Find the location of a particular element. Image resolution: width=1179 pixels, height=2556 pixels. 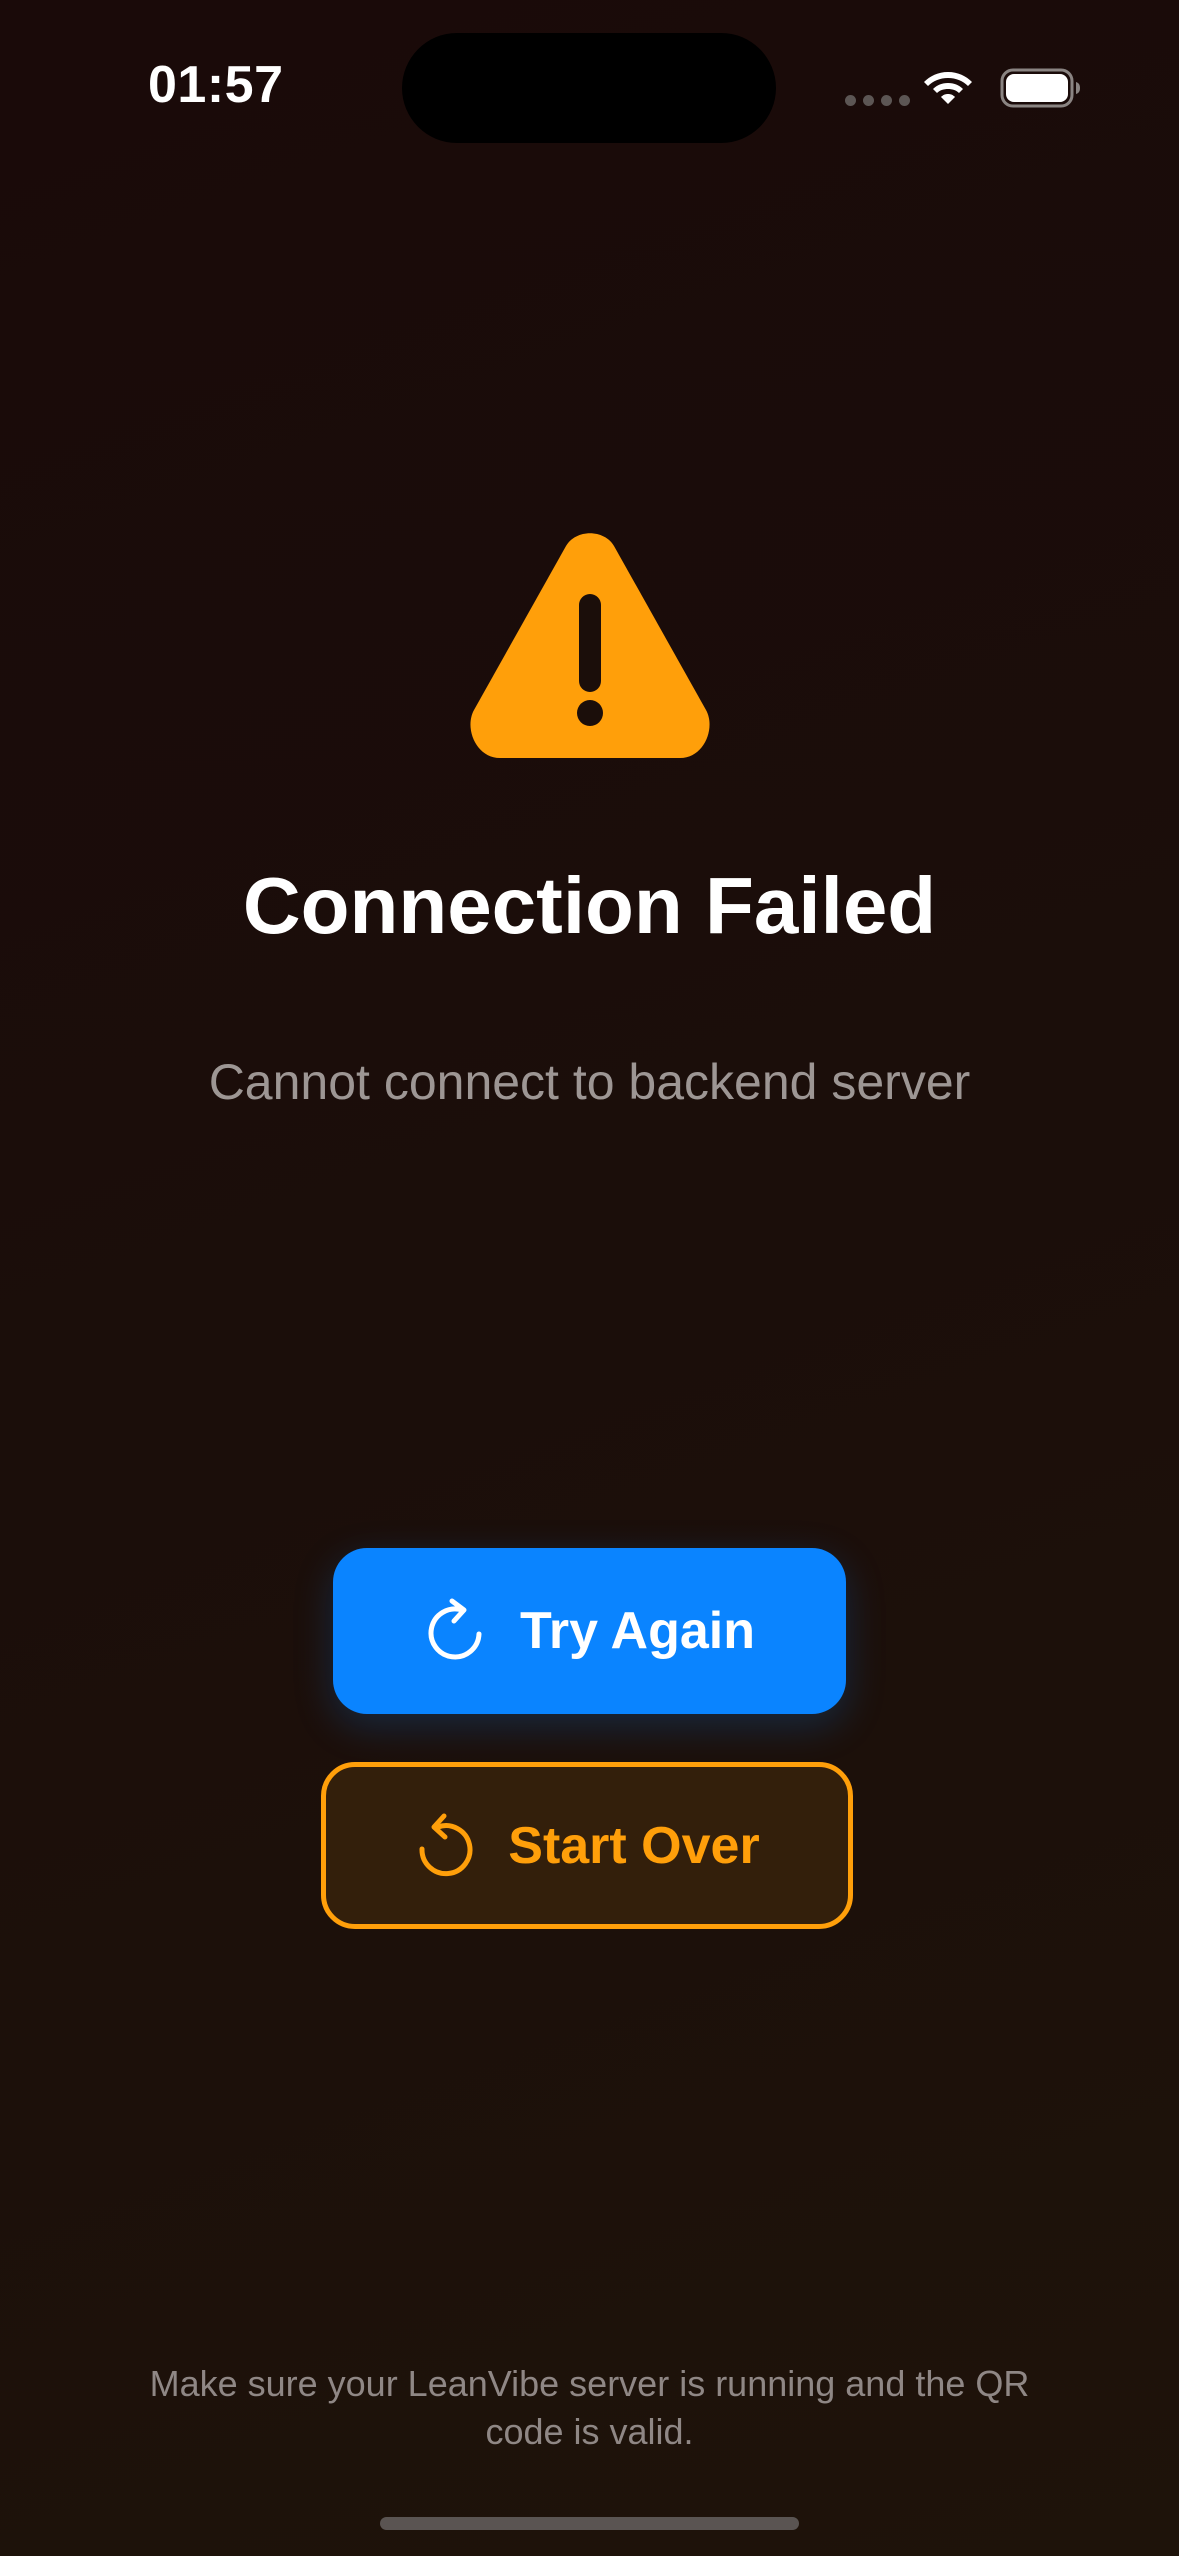

wifi-icon is located at coordinates (948, 88).